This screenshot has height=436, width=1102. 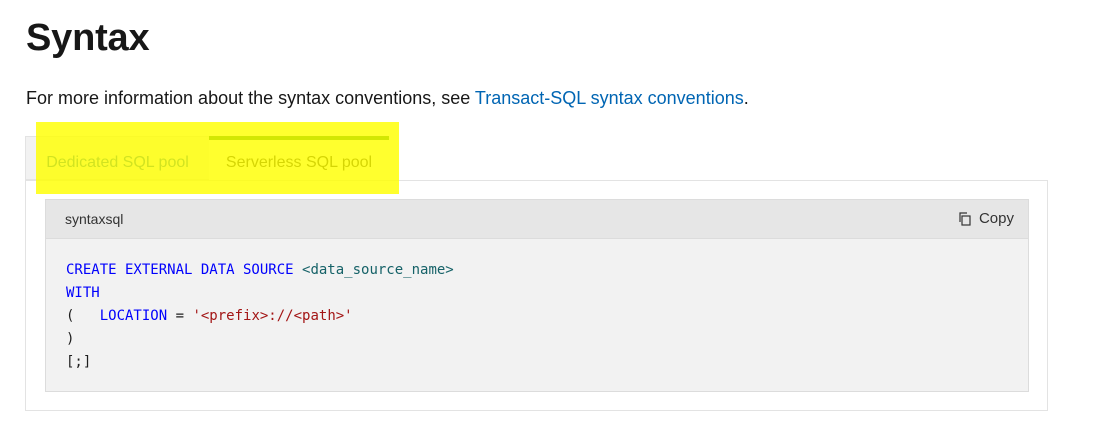 What do you see at coordinates (83, 293) in the screenshot?
I see `code-token: WITH` at bounding box center [83, 293].